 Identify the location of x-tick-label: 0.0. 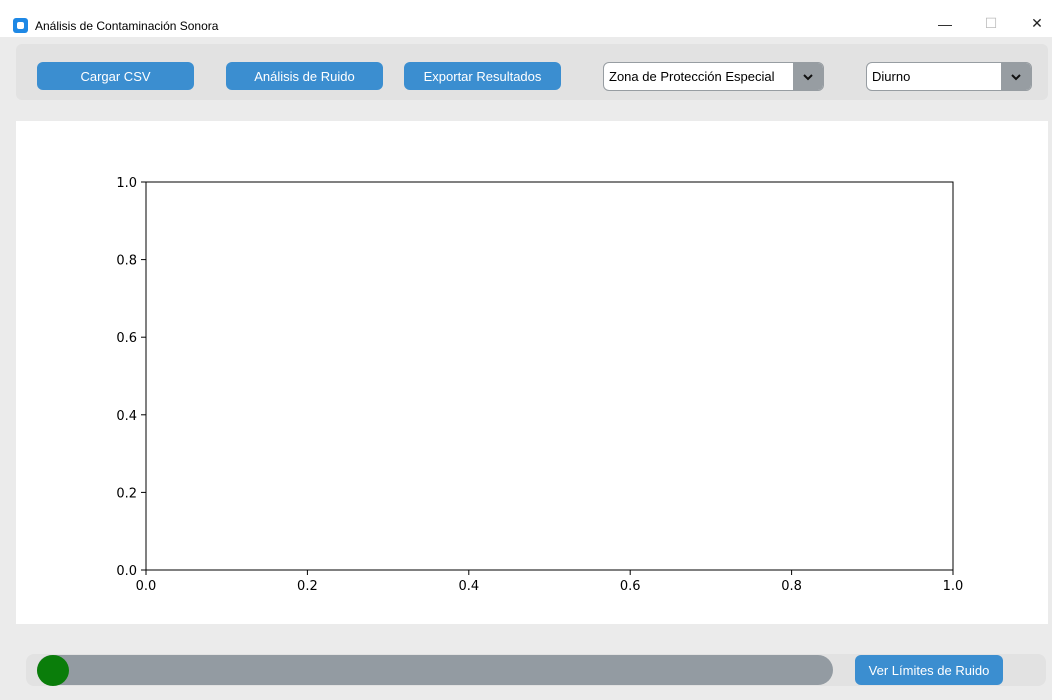
(146, 586).